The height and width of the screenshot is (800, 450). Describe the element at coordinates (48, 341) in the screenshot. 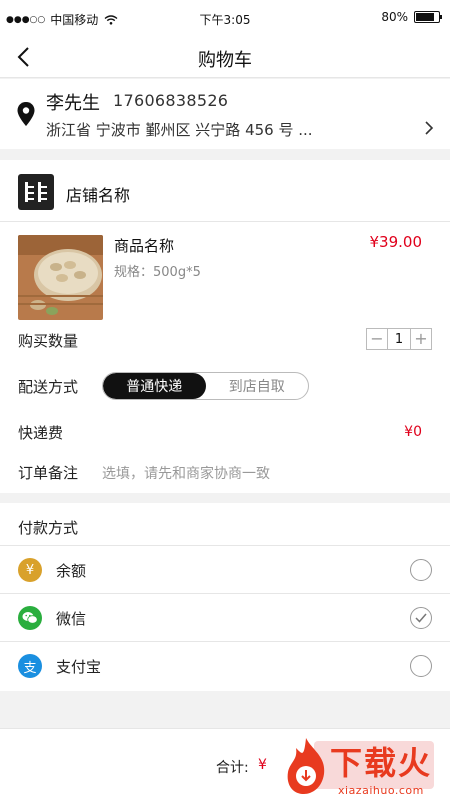

I see `quantity-label: 购买数量` at that location.